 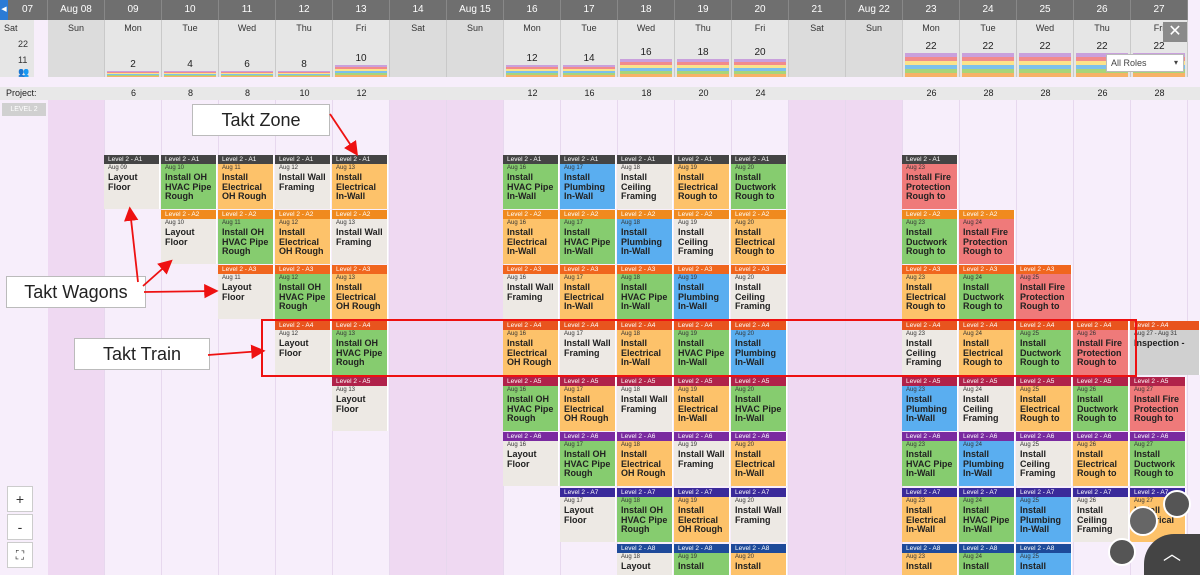 I want to click on fit-view-button: ⛶, so click(x=20, y=555).